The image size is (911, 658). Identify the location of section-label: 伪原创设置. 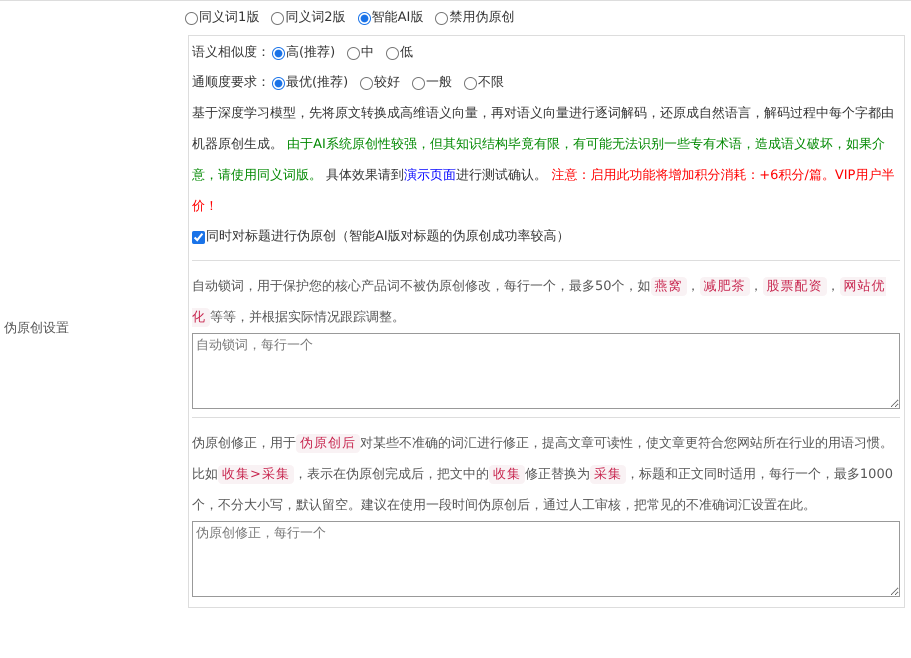
(36, 329).